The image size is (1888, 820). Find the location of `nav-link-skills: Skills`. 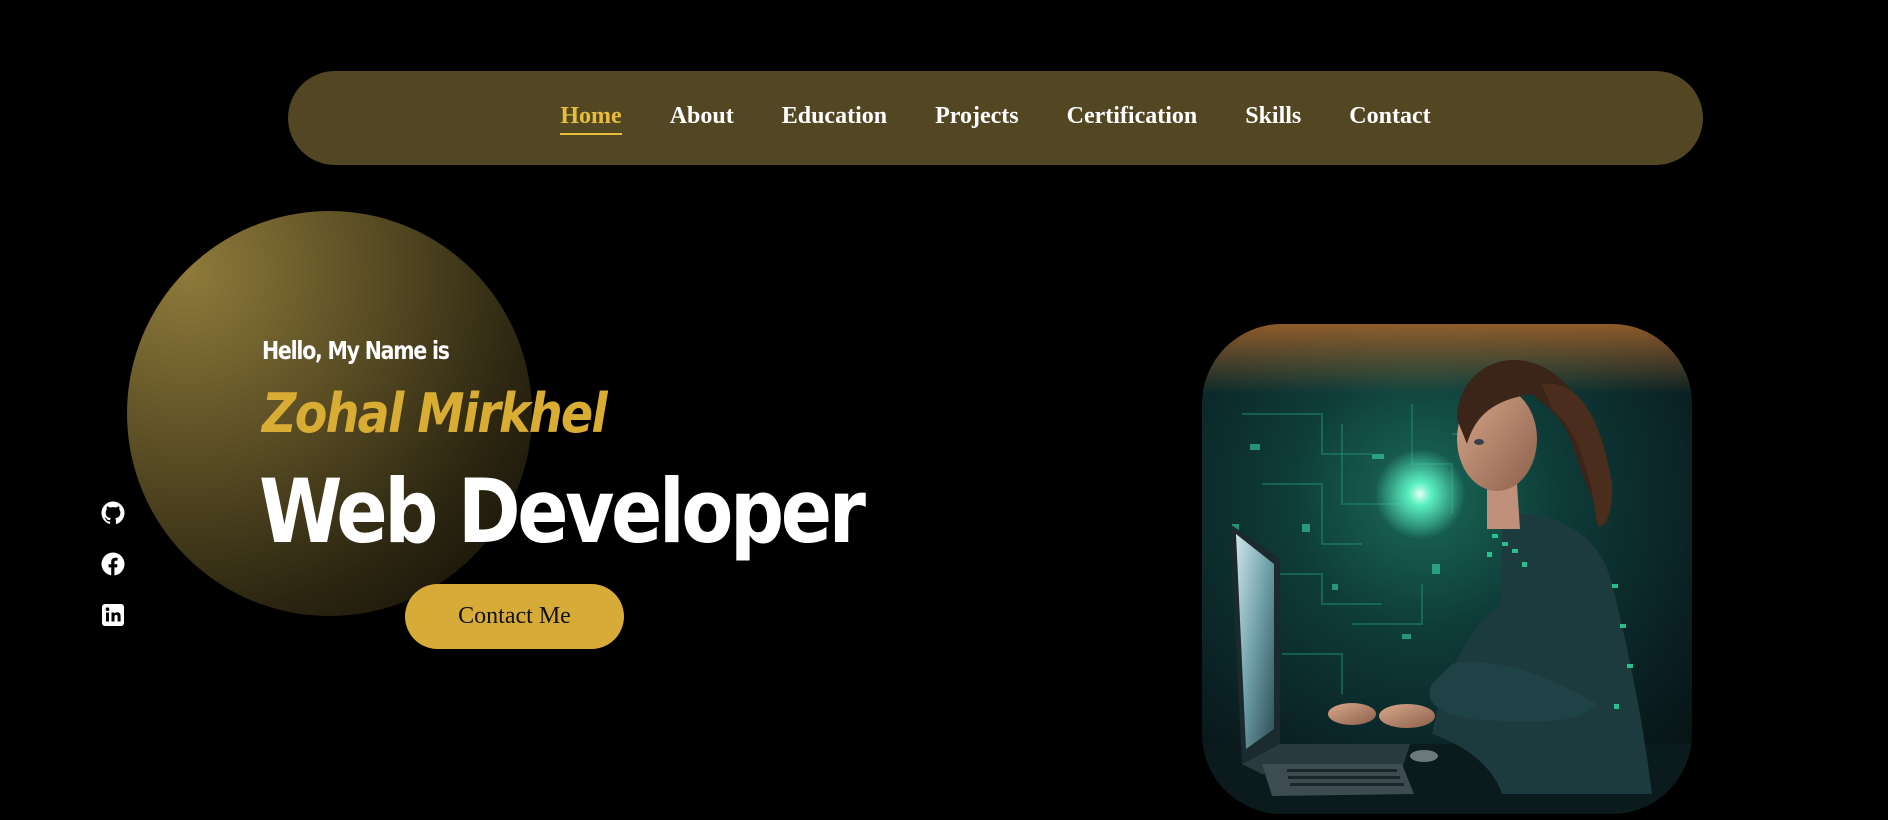

nav-link-skills: Skills is located at coordinates (1273, 118).